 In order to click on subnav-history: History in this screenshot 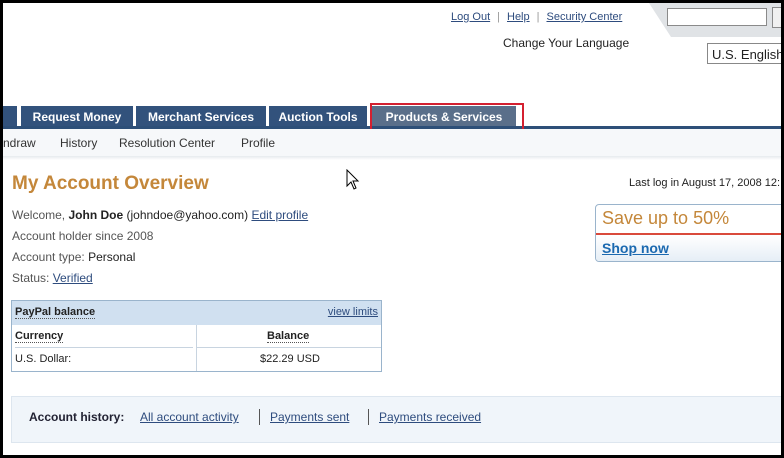, I will do `click(78, 143)`.